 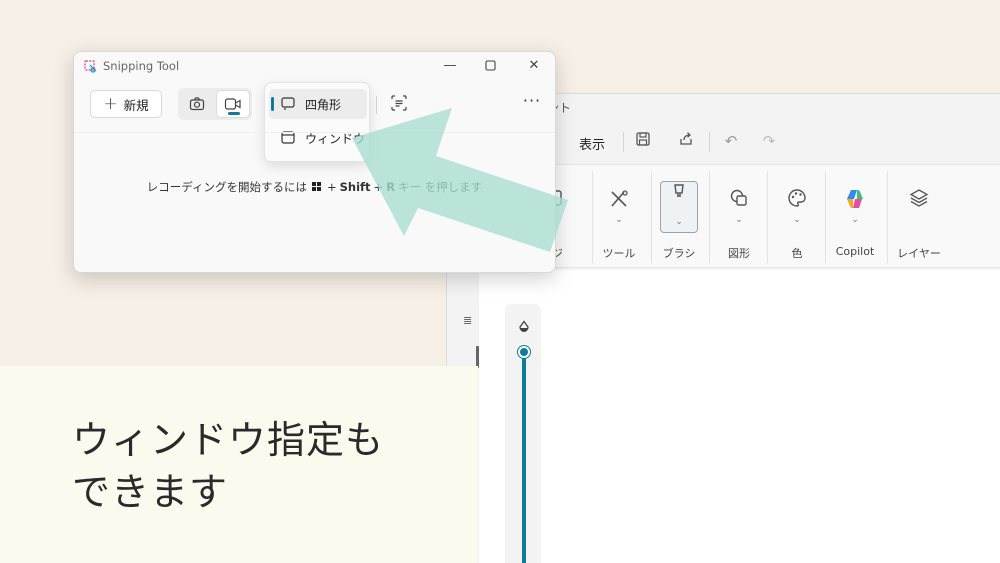 What do you see at coordinates (739, 253) in the screenshot?
I see `ribbon-label-shapes: 図形` at bounding box center [739, 253].